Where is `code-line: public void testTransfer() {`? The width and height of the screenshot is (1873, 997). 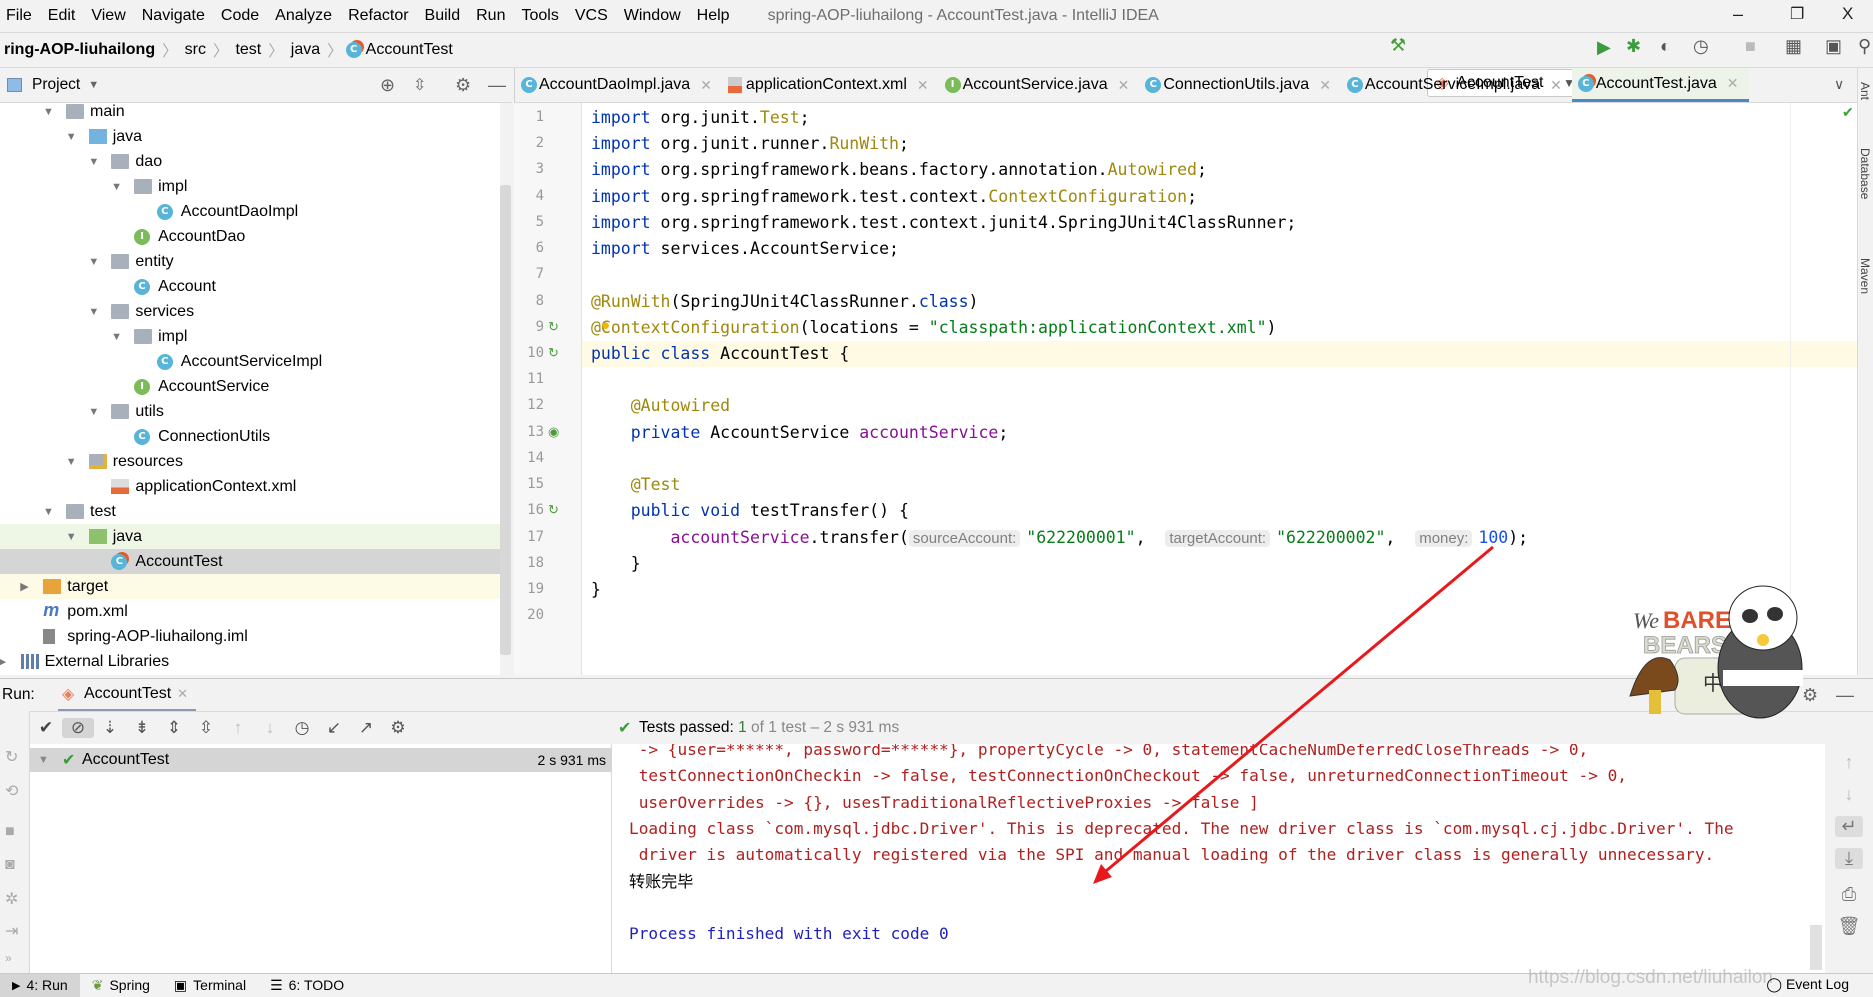
code-line: public void testTransfer() { is located at coordinates (750, 511).